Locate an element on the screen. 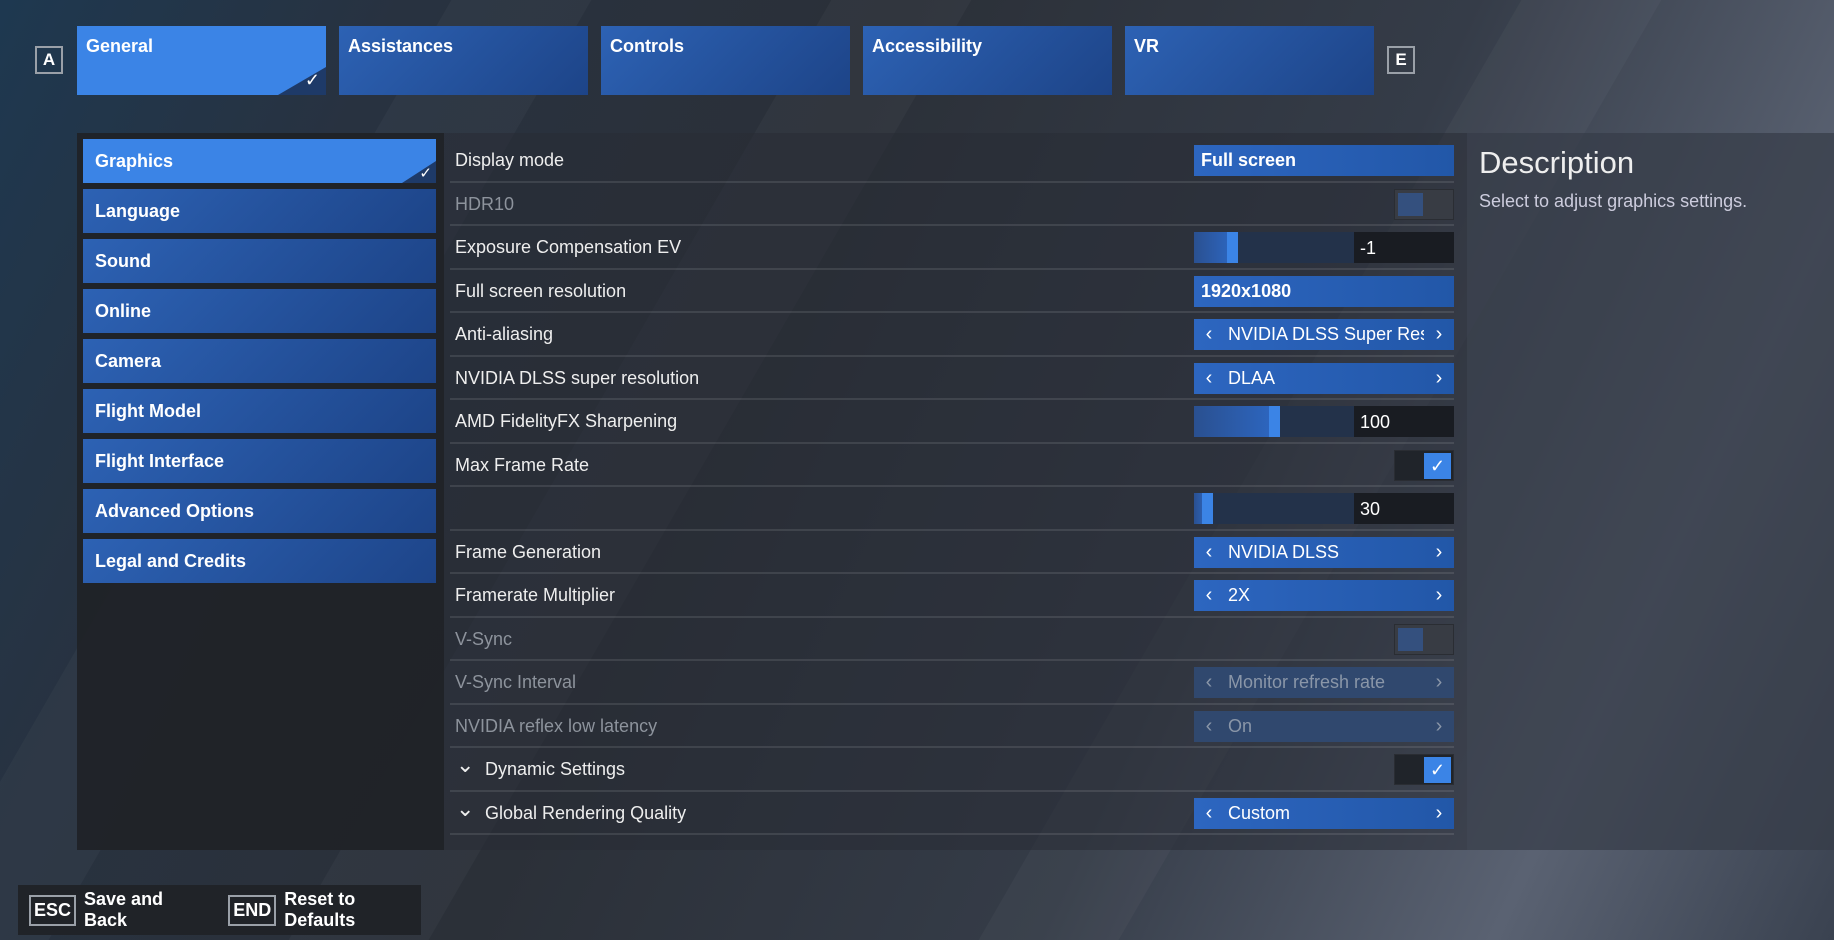 This screenshot has height=940, width=1834. spinner-value: DLAA is located at coordinates (1252, 377).